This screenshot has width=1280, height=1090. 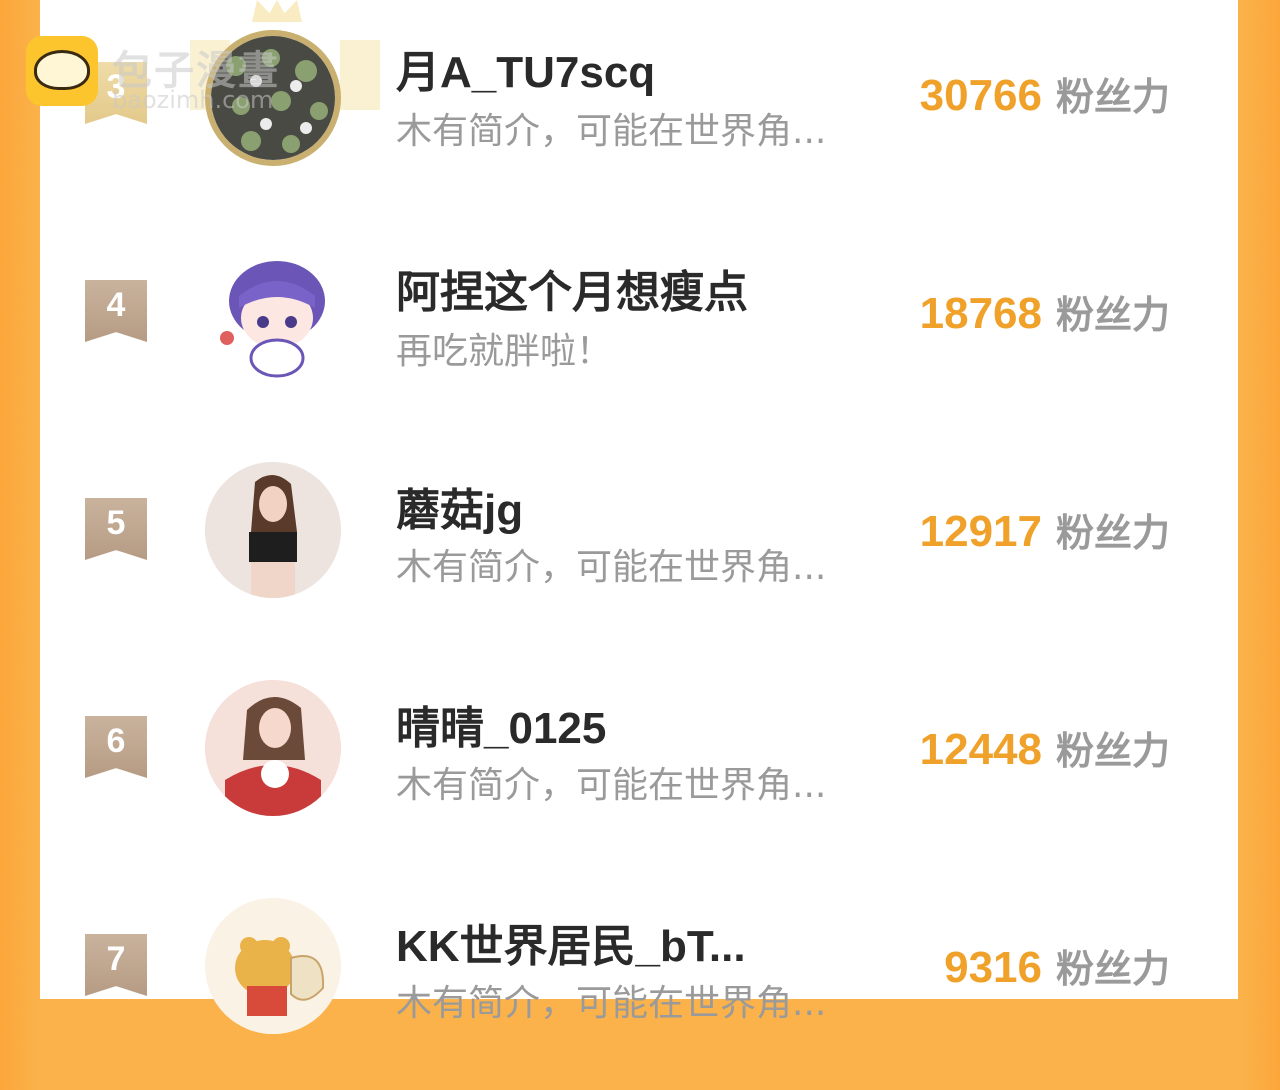 What do you see at coordinates (980, 531) in the screenshot?
I see `fans-count: 12917` at bounding box center [980, 531].